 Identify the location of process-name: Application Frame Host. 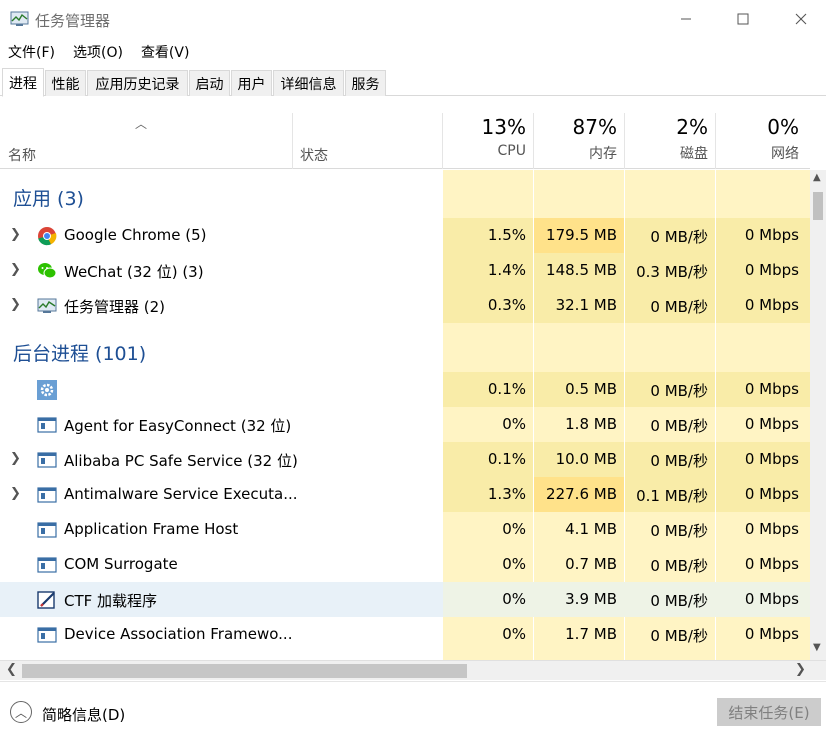
(151, 529).